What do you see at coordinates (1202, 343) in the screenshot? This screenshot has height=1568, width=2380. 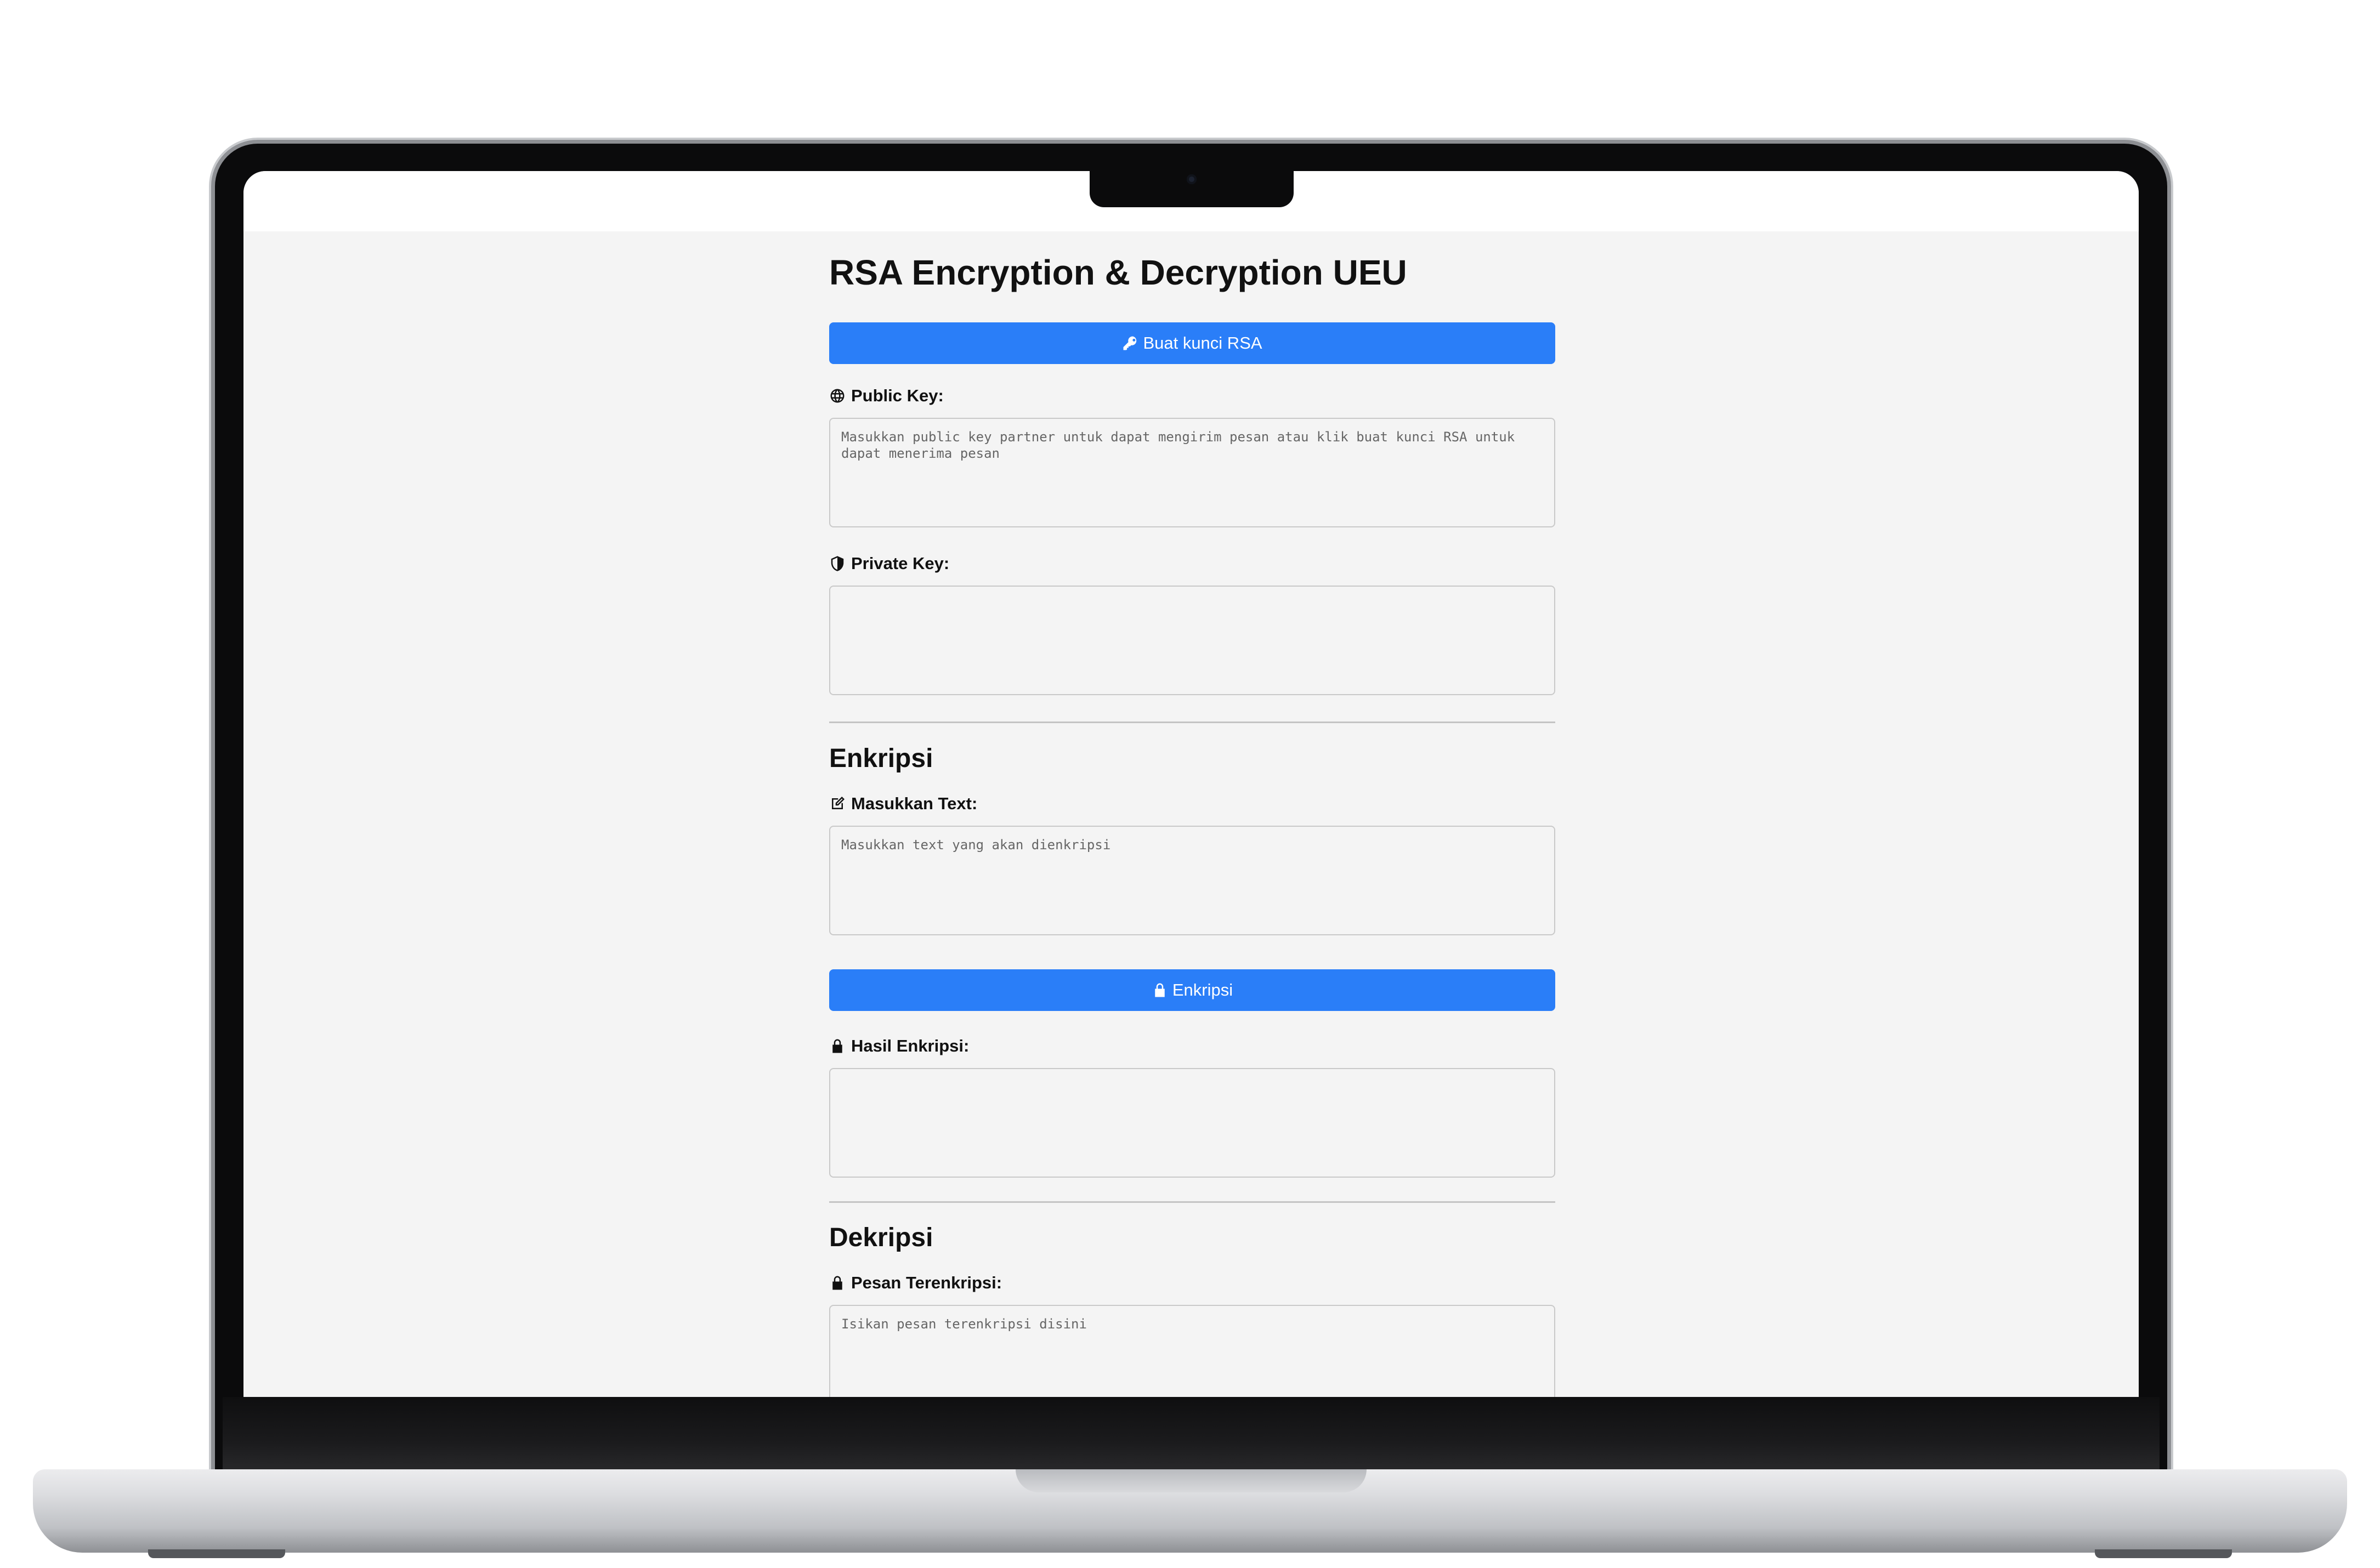 I see `generate-rsa-key-label: Buat kunci RSA` at bounding box center [1202, 343].